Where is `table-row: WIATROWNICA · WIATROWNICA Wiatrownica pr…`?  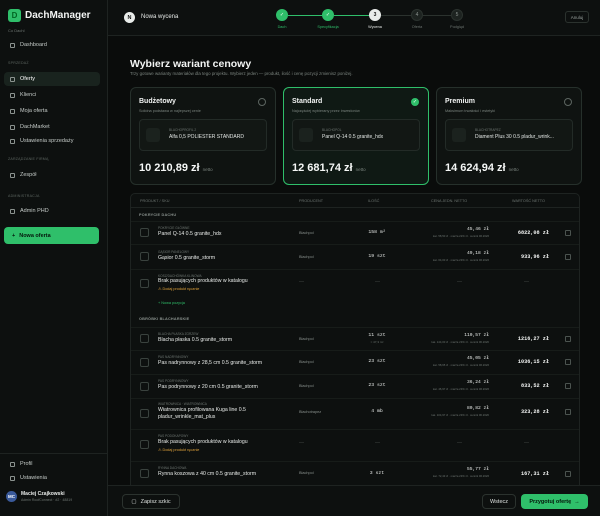 table-row: WIATROWNICA · WIATROWNICA Wiatrownica pr… is located at coordinates (355, 413).